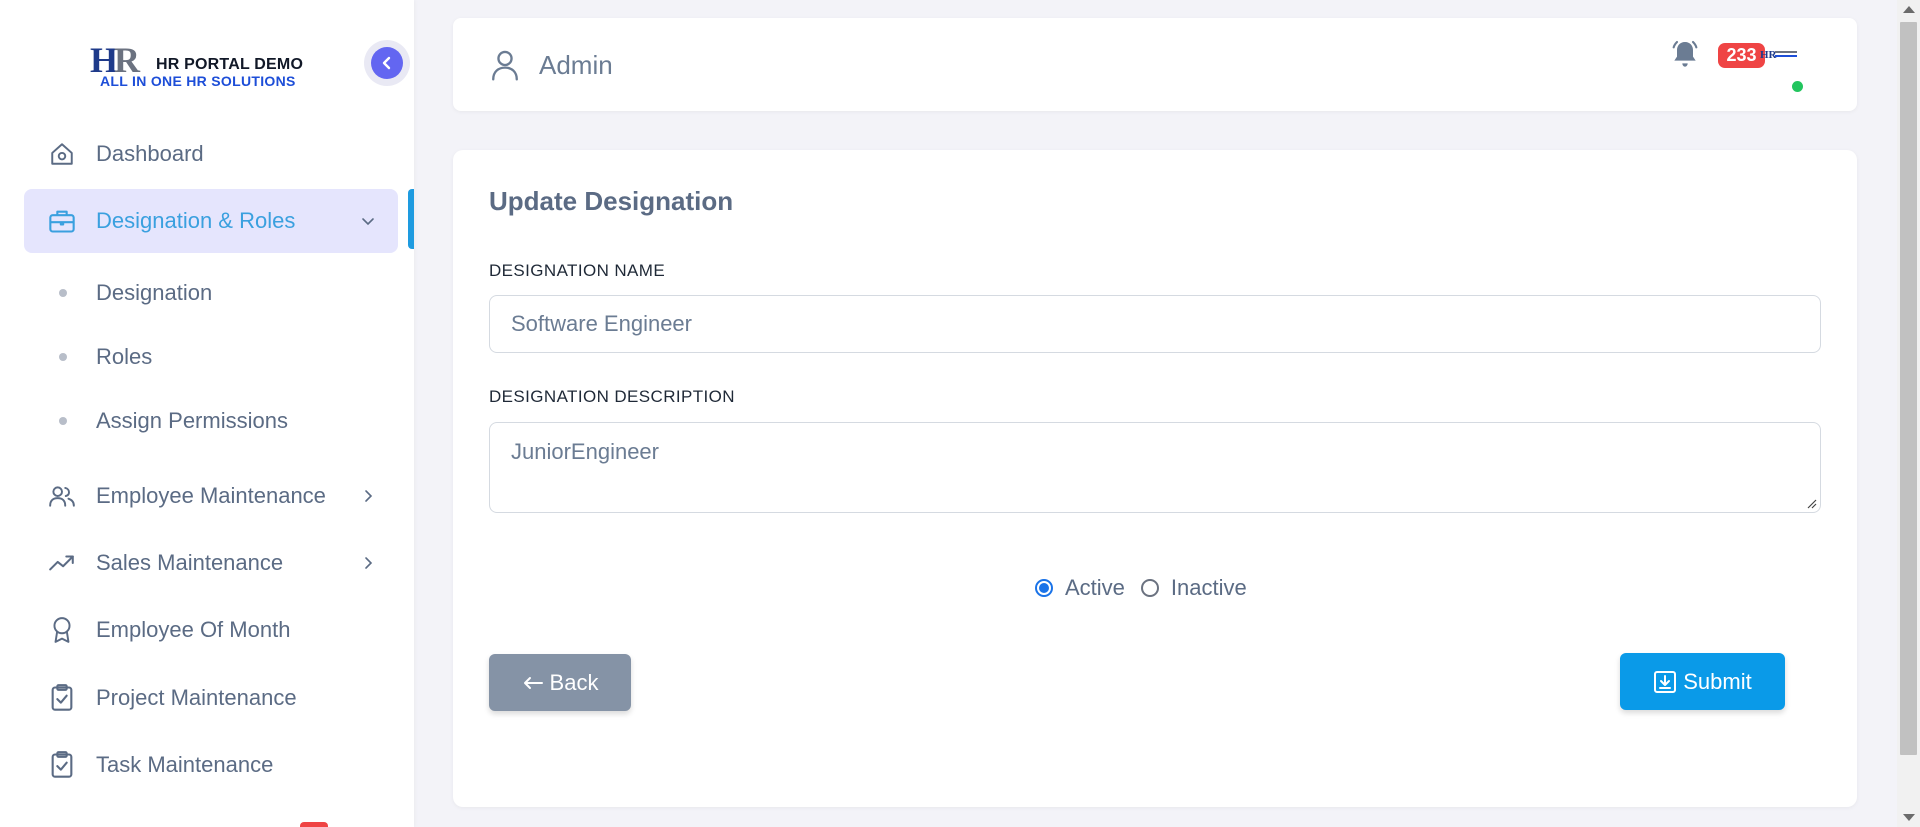 This screenshot has width=1920, height=827. What do you see at coordinates (505, 65) in the screenshot?
I see `user-icon` at bounding box center [505, 65].